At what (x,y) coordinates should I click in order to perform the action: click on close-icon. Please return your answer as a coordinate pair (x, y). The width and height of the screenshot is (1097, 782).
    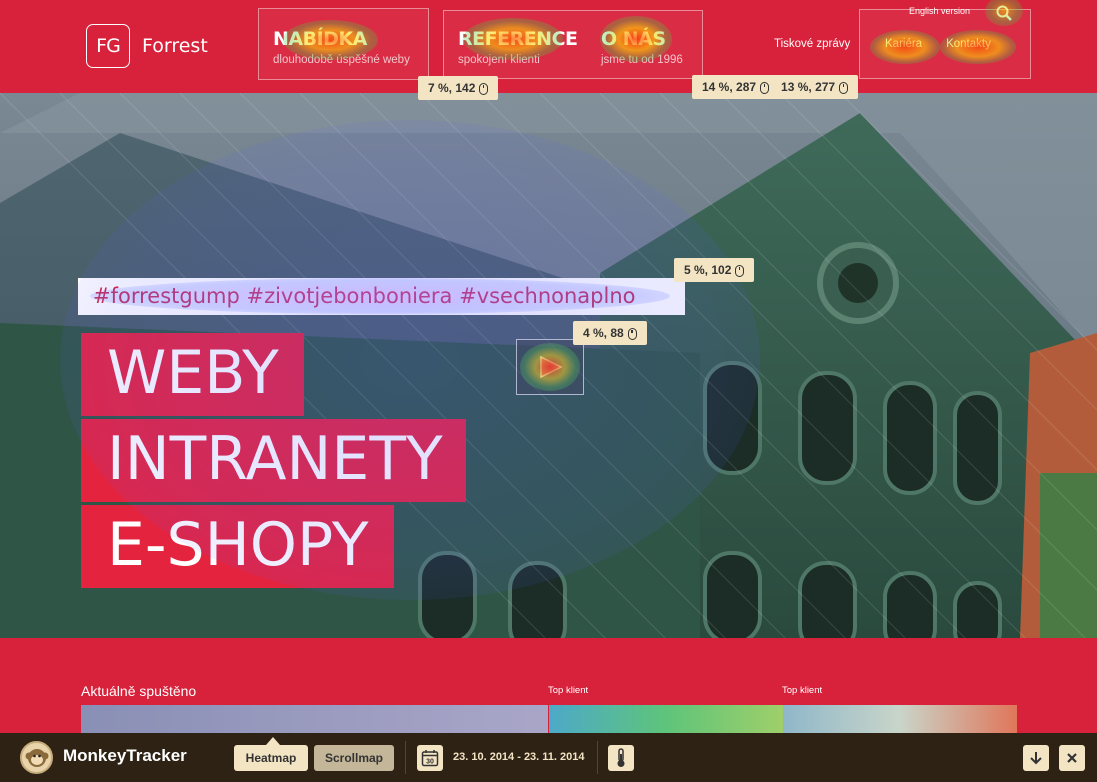
    Looking at the image, I should click on (1072, 758).